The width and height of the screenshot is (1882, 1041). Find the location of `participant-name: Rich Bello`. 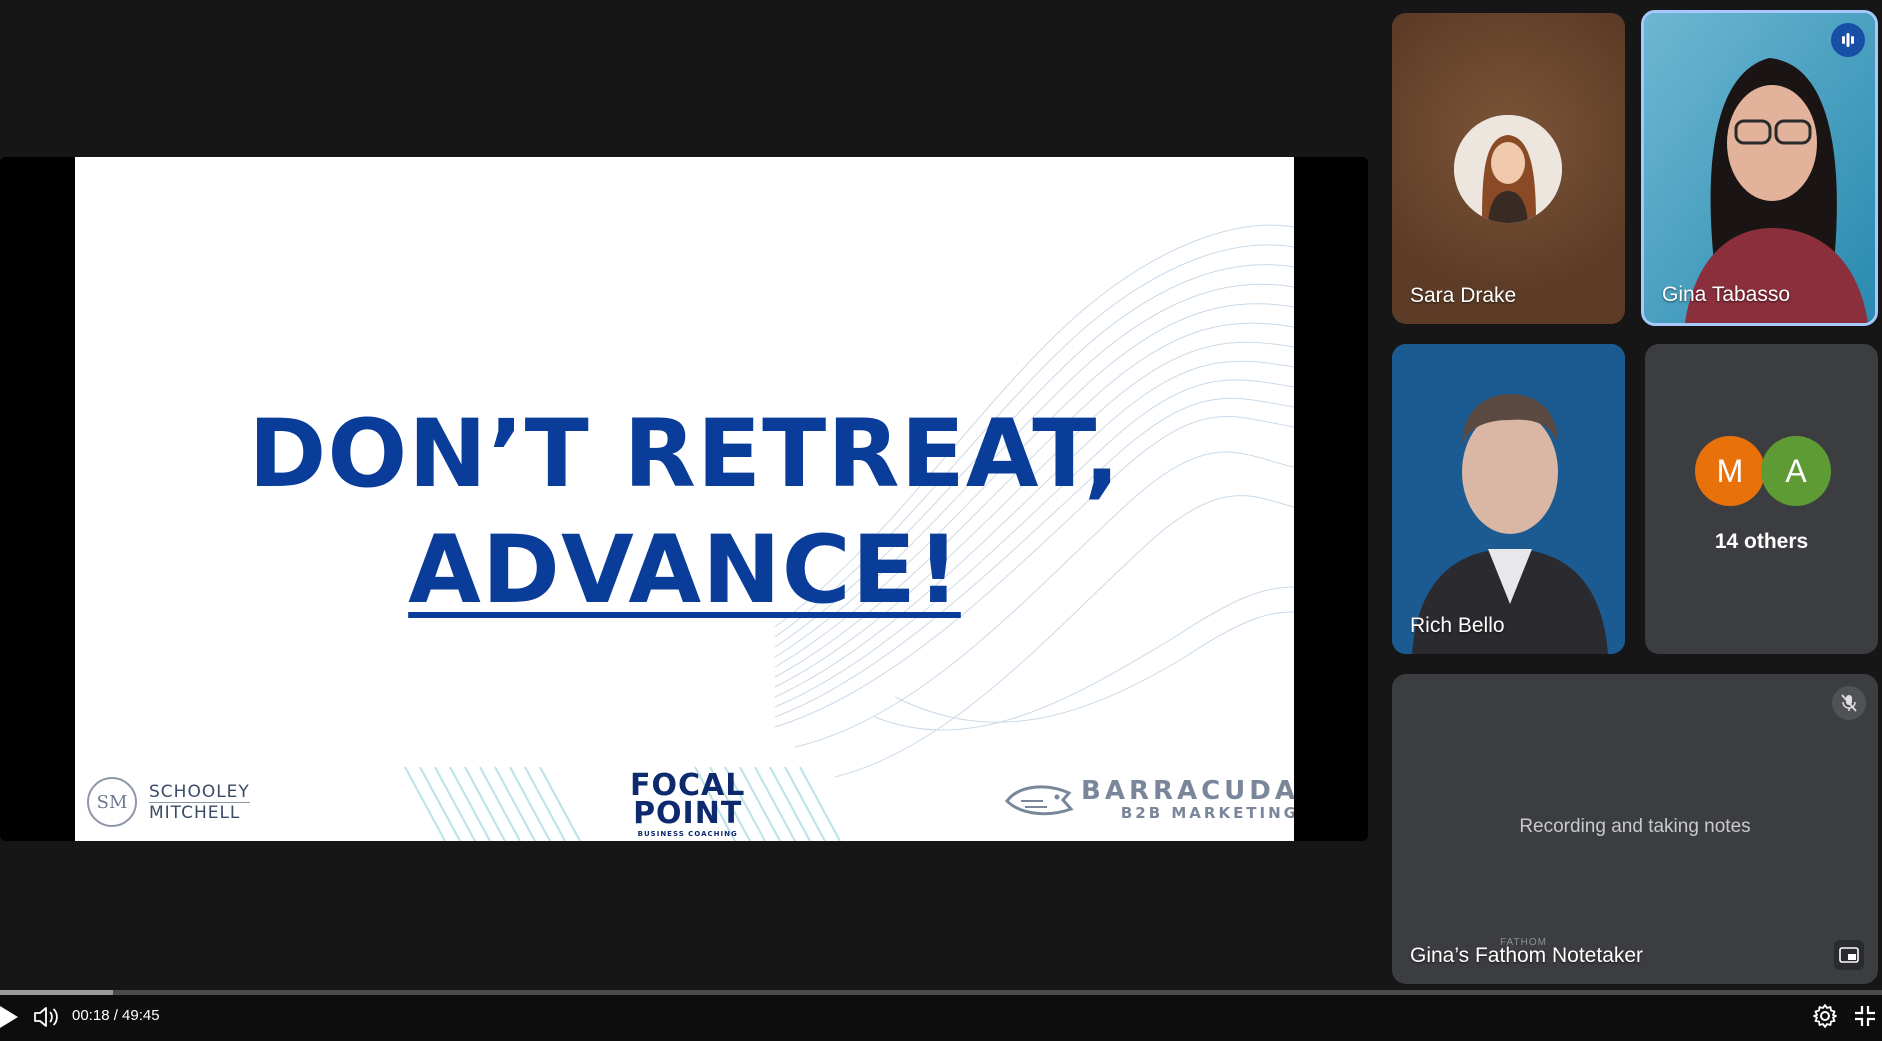

participant-name: Rich Bello is located at coordinates (1457, 625).